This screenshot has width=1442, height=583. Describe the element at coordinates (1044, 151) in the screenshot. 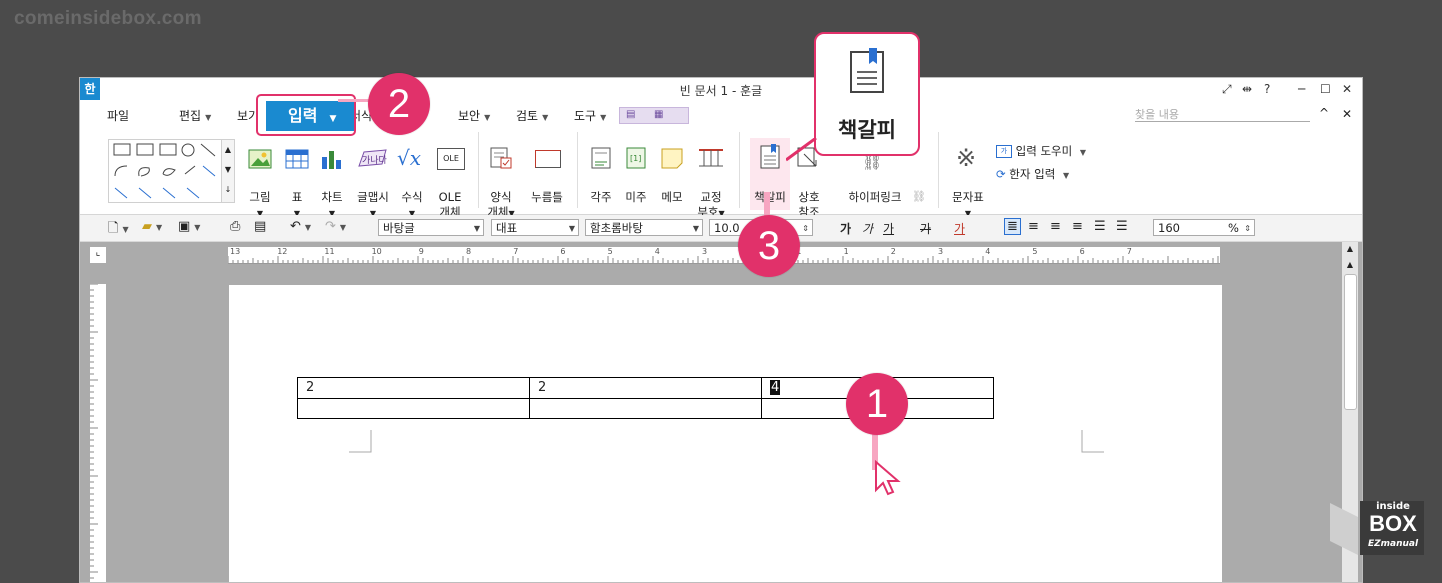

I see `input-helper-label: 입력 도우미` at that location.